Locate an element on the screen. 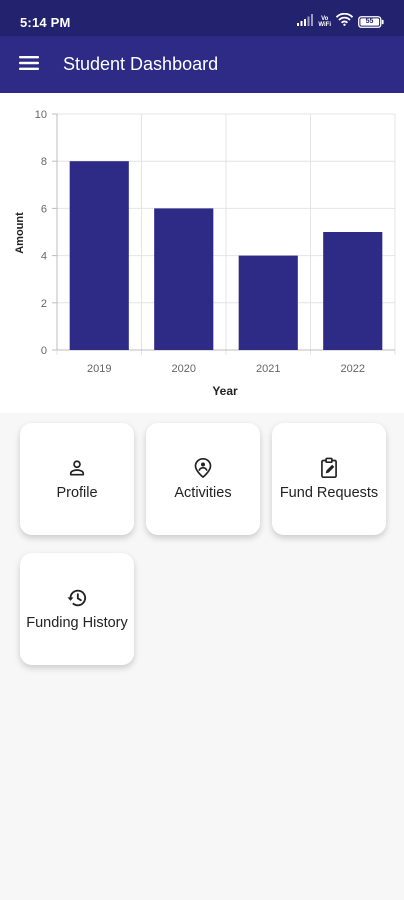 This screenshot has width=404, height=900. bar-2022 is located at coordinates (353, 291).